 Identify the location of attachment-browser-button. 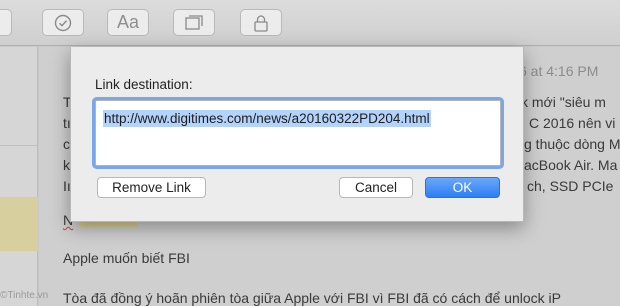
(194, 22).